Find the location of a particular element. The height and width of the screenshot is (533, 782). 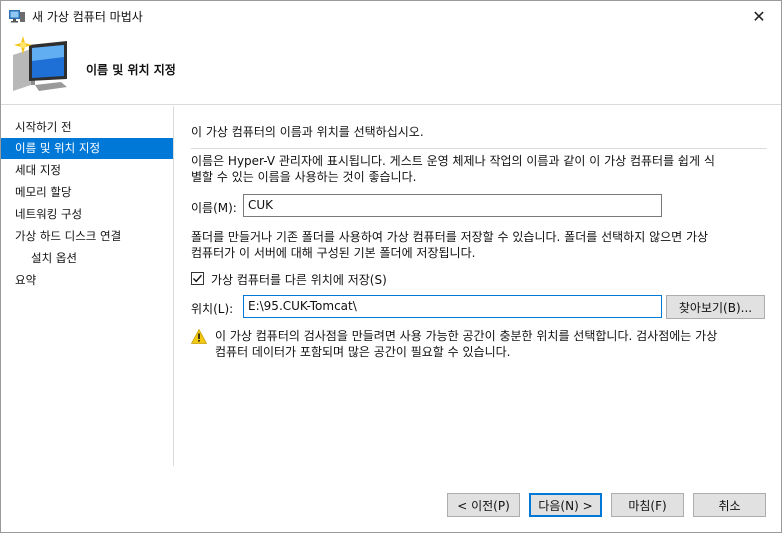

store-elsewhere-checkbox is located at coordinates (197, 278).